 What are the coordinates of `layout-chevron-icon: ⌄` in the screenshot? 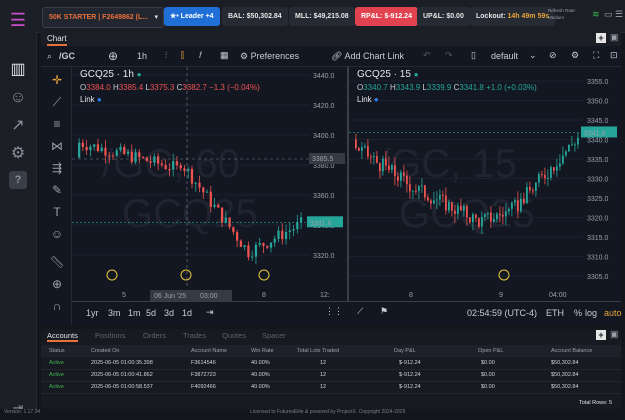 It's located at (533, 55).